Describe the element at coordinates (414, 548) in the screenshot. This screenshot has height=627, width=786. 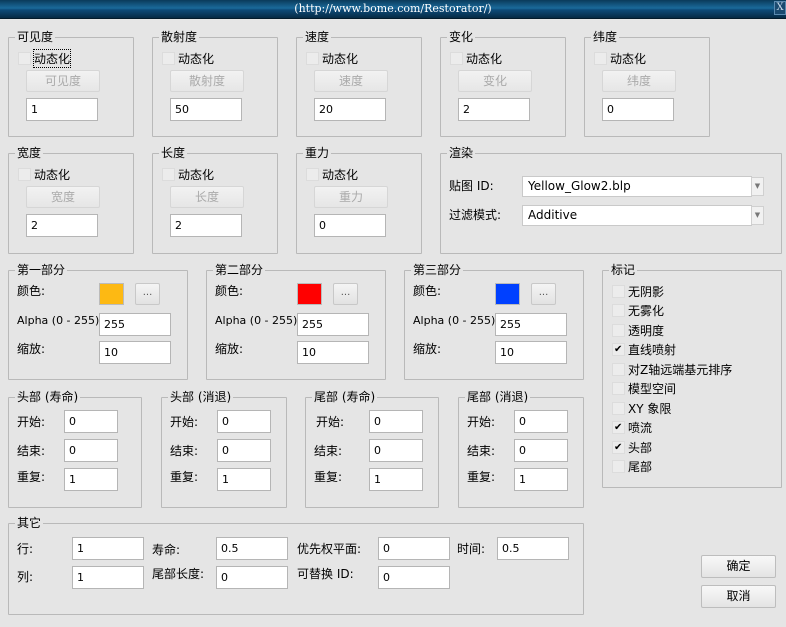
I see `priority-plane-input: 0` at that location.